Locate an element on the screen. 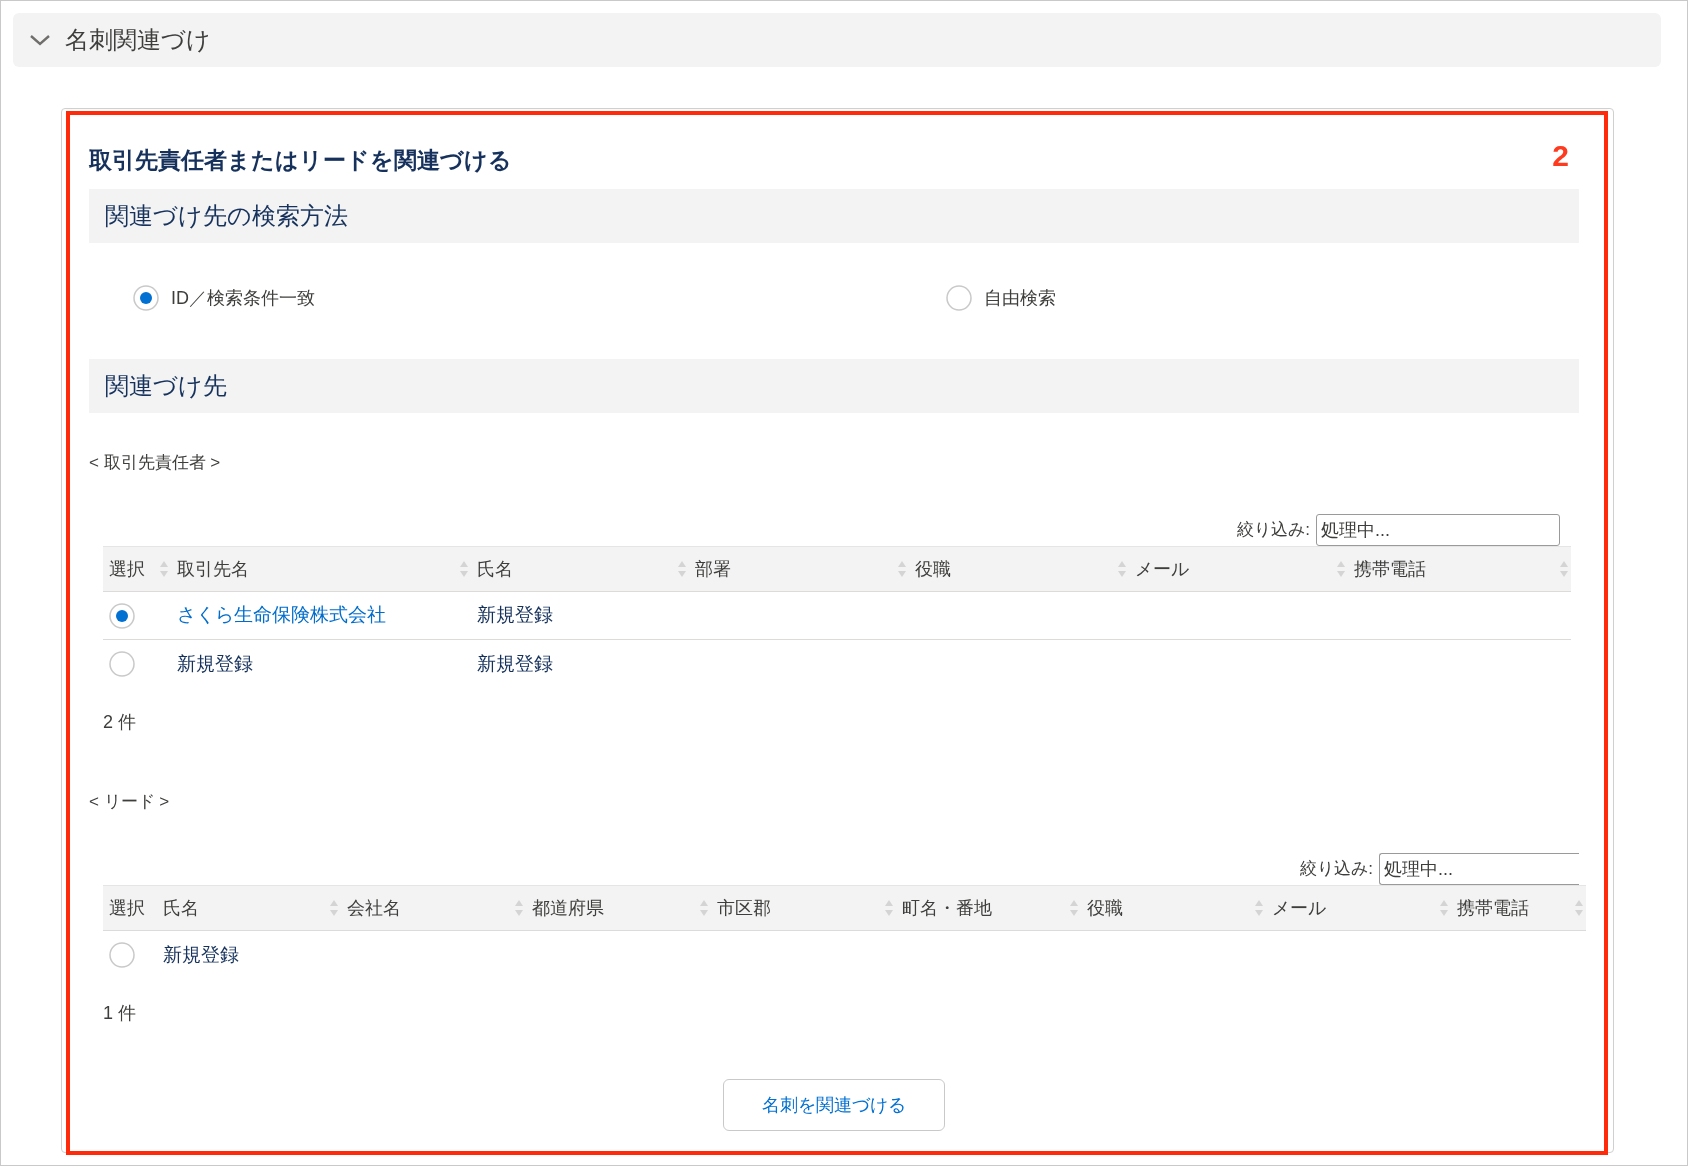 The height and width of the screenshot is (1172, 1690). account-link: さくら生命保険株式会社 is located at coordinates (281, 615).